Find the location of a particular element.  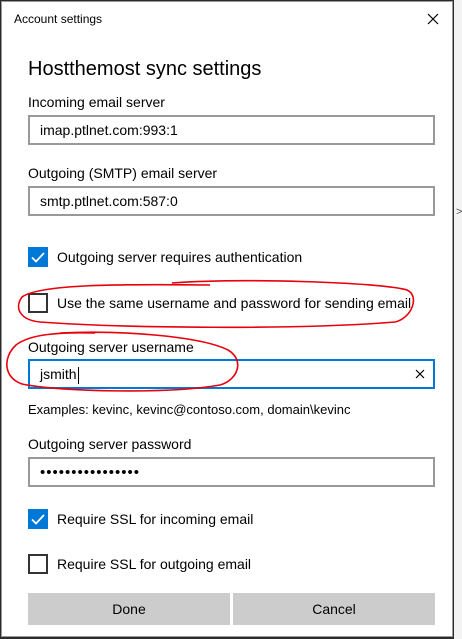

outgoing-server-label: Outgoing (SMTP) email server is located at coordinates (123, 173).